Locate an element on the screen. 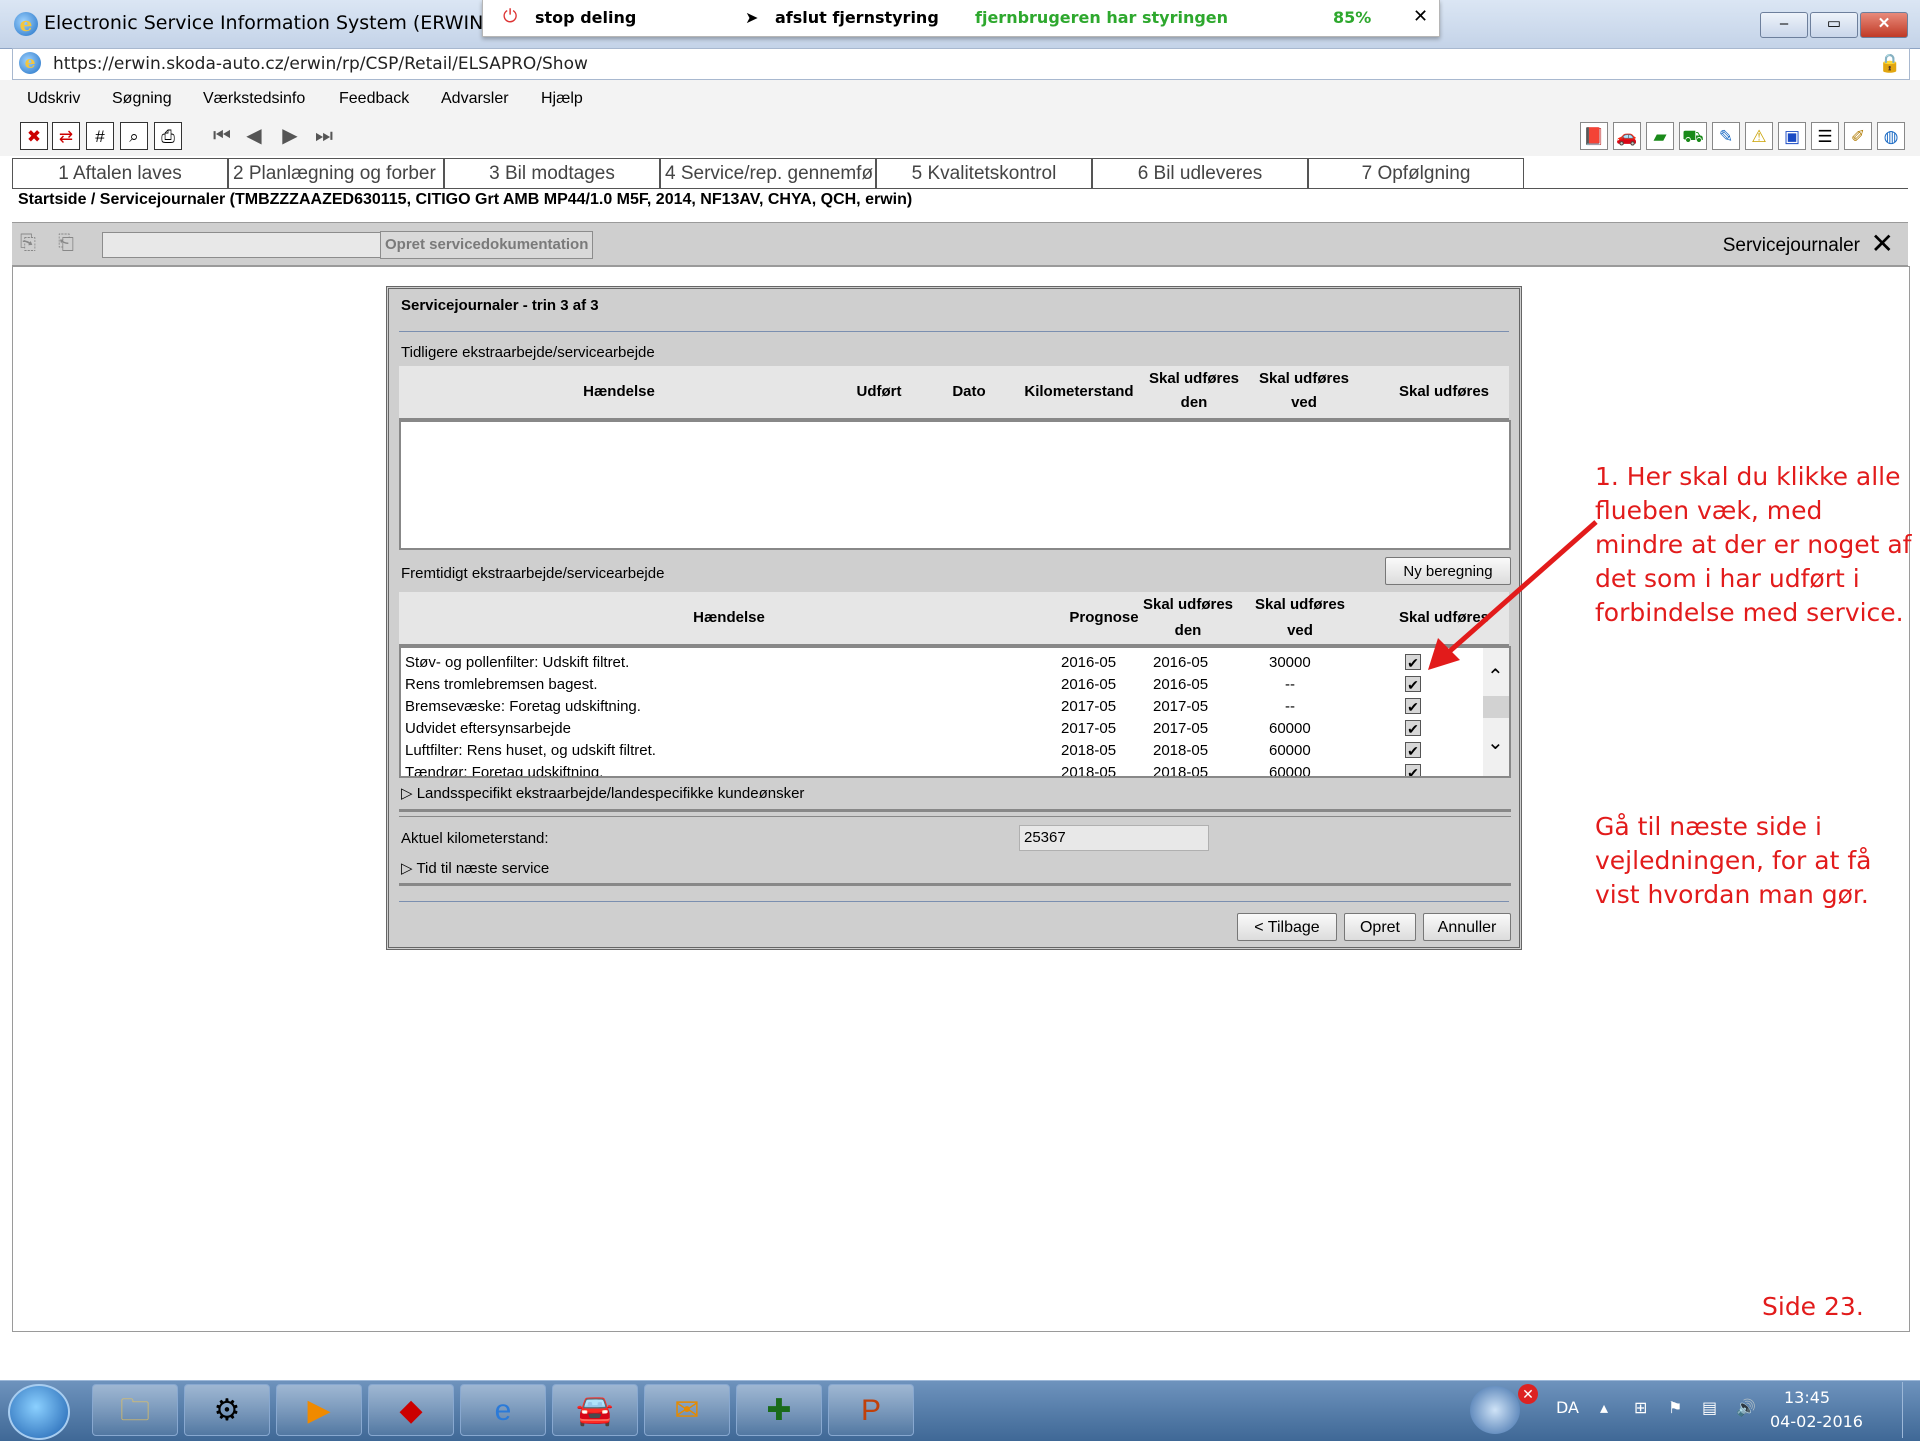 The height and width of the screenshot is (1441, 1920). car-icon: 🚗 is located at coordinates (1627, 136).